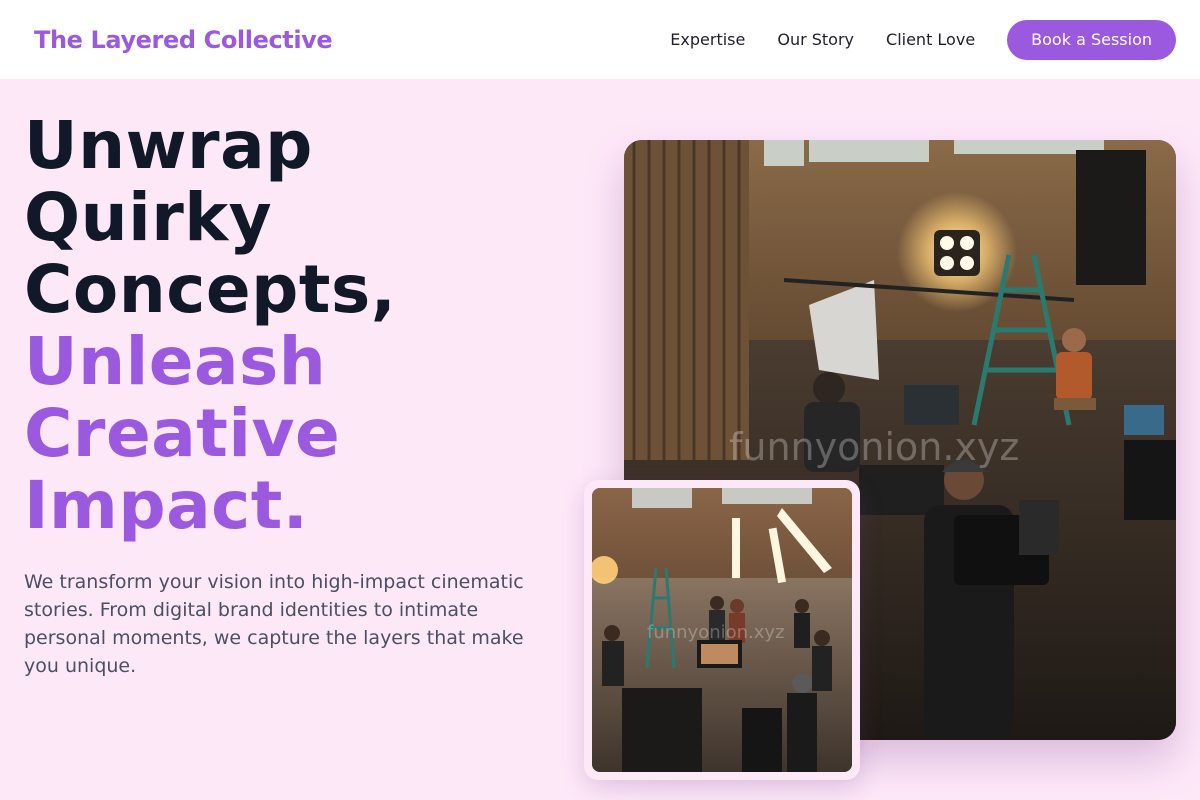  What do you see at coordinates (183, 40) in the screenshot?
I see `brand-logo: The Layered Collective` at bounding box center [183, 40].